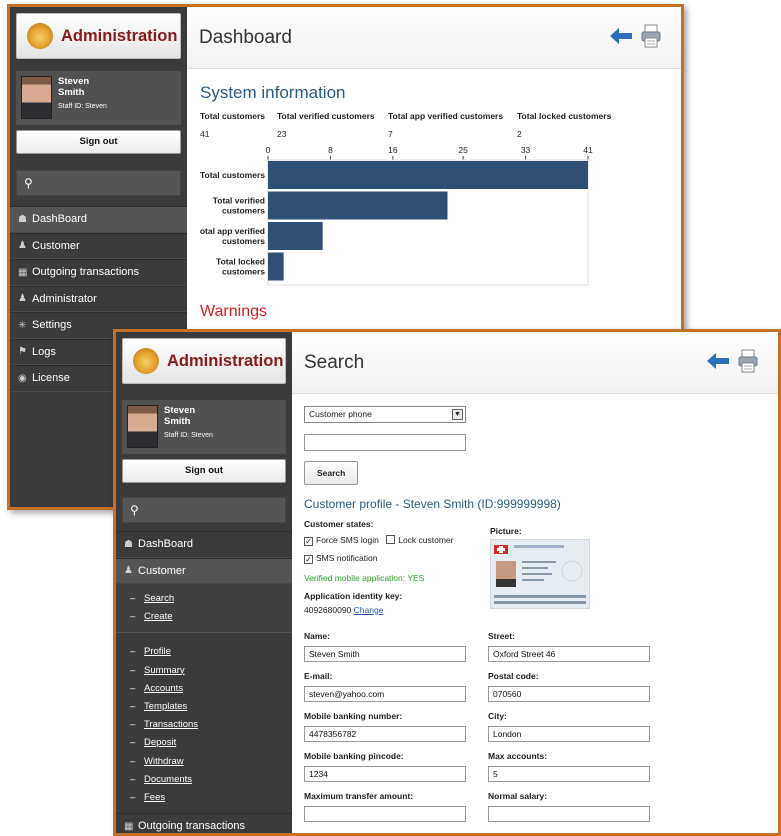 Image resolution: width=781 pixels, height=836 pixels. What do you see at coordinates (128, 571) in the screenshot?
I see `user-icon: ♟` at bounding box center [128, 571].